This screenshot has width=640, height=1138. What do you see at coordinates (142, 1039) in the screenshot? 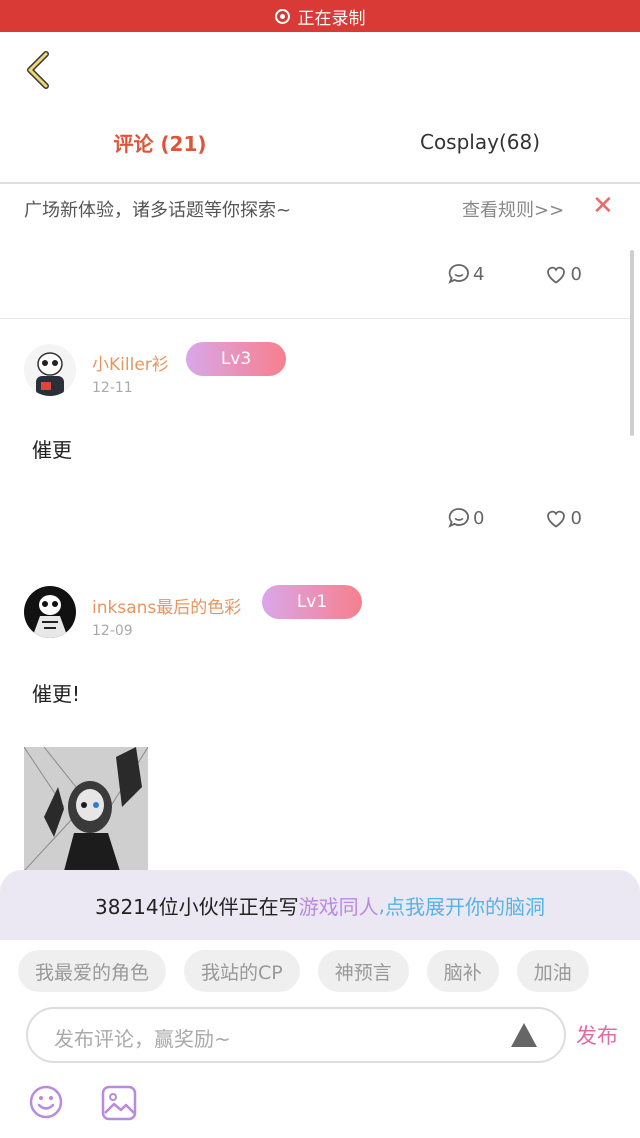
I see `input-placeholder: 发布评论，赢奖励~` at bounding box center [142, 1039].